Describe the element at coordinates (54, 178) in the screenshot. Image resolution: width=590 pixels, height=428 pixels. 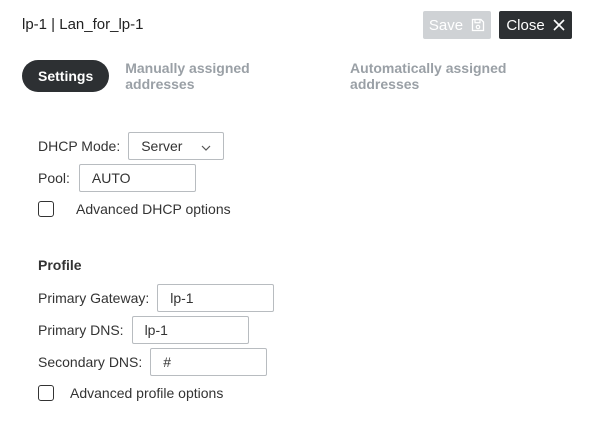
I see `pool-label: Pool:` at that location.